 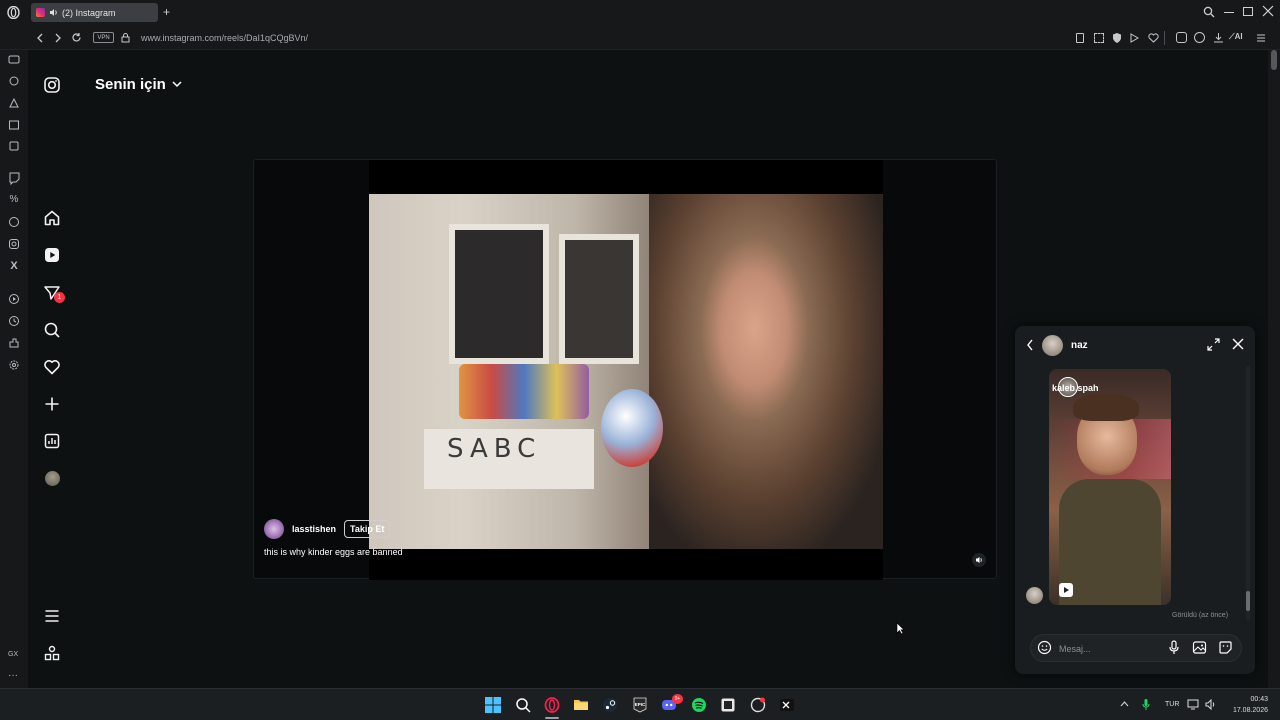 What do you see at coordinates (1200, 615) in the screenshot?
I see `seen-status: Görüldü (az önce)` at bounding box center [1200, 615].